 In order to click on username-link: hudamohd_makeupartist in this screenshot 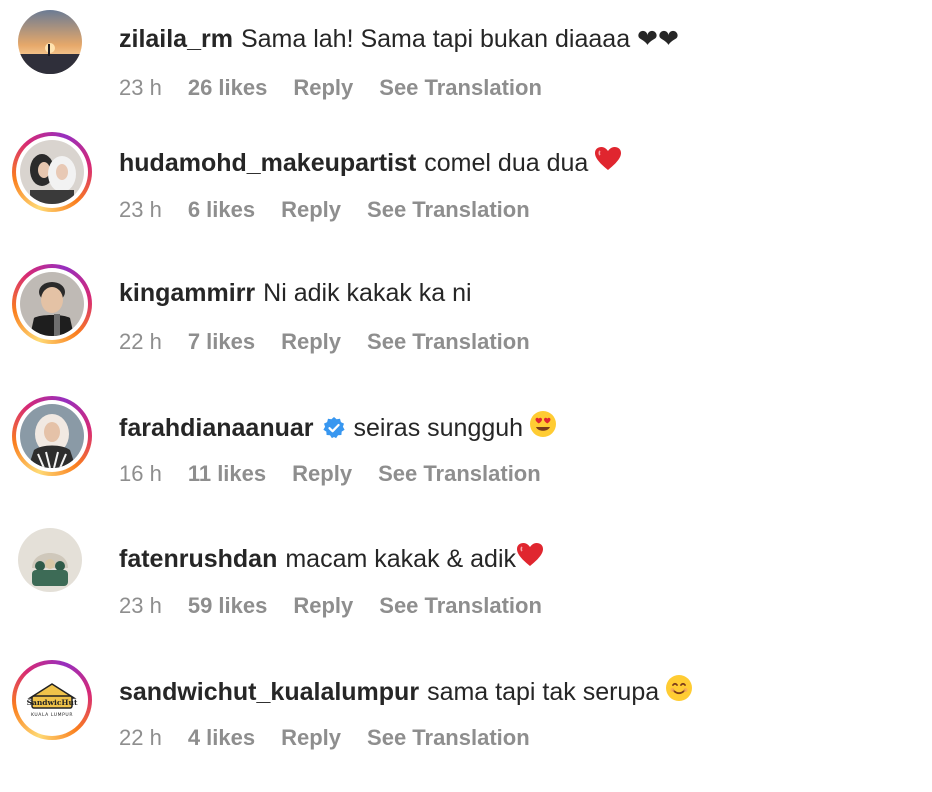, I will do `click(267, 163)`.